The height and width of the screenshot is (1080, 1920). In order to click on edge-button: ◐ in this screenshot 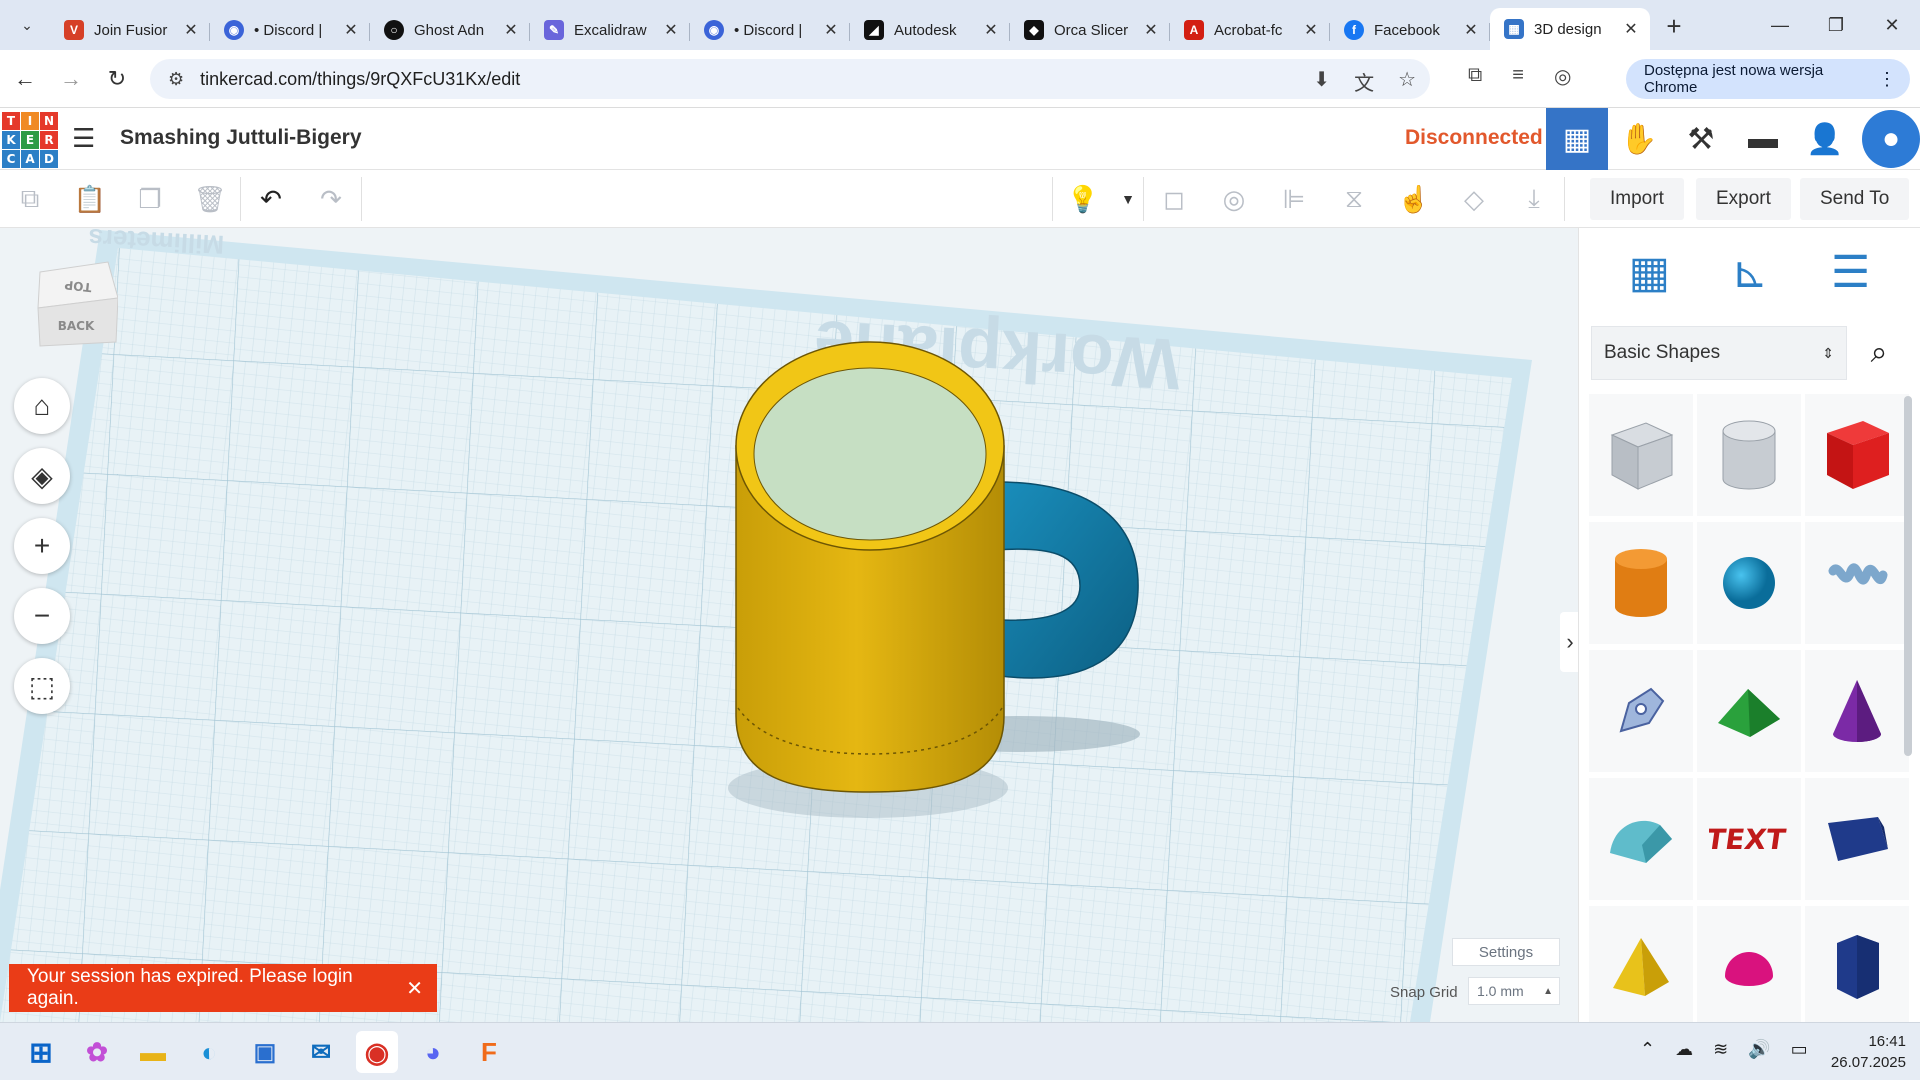, I will do `click(209, 1052)`.